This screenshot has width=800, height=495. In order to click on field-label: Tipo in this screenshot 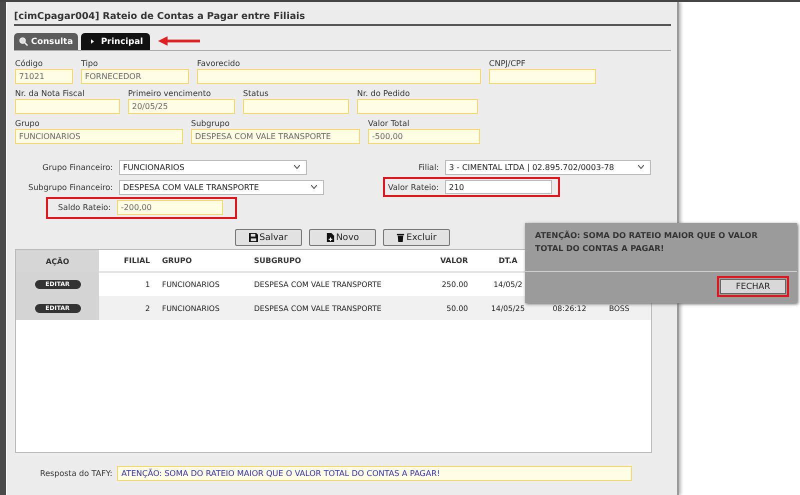, I will do `click(90, 63)`.